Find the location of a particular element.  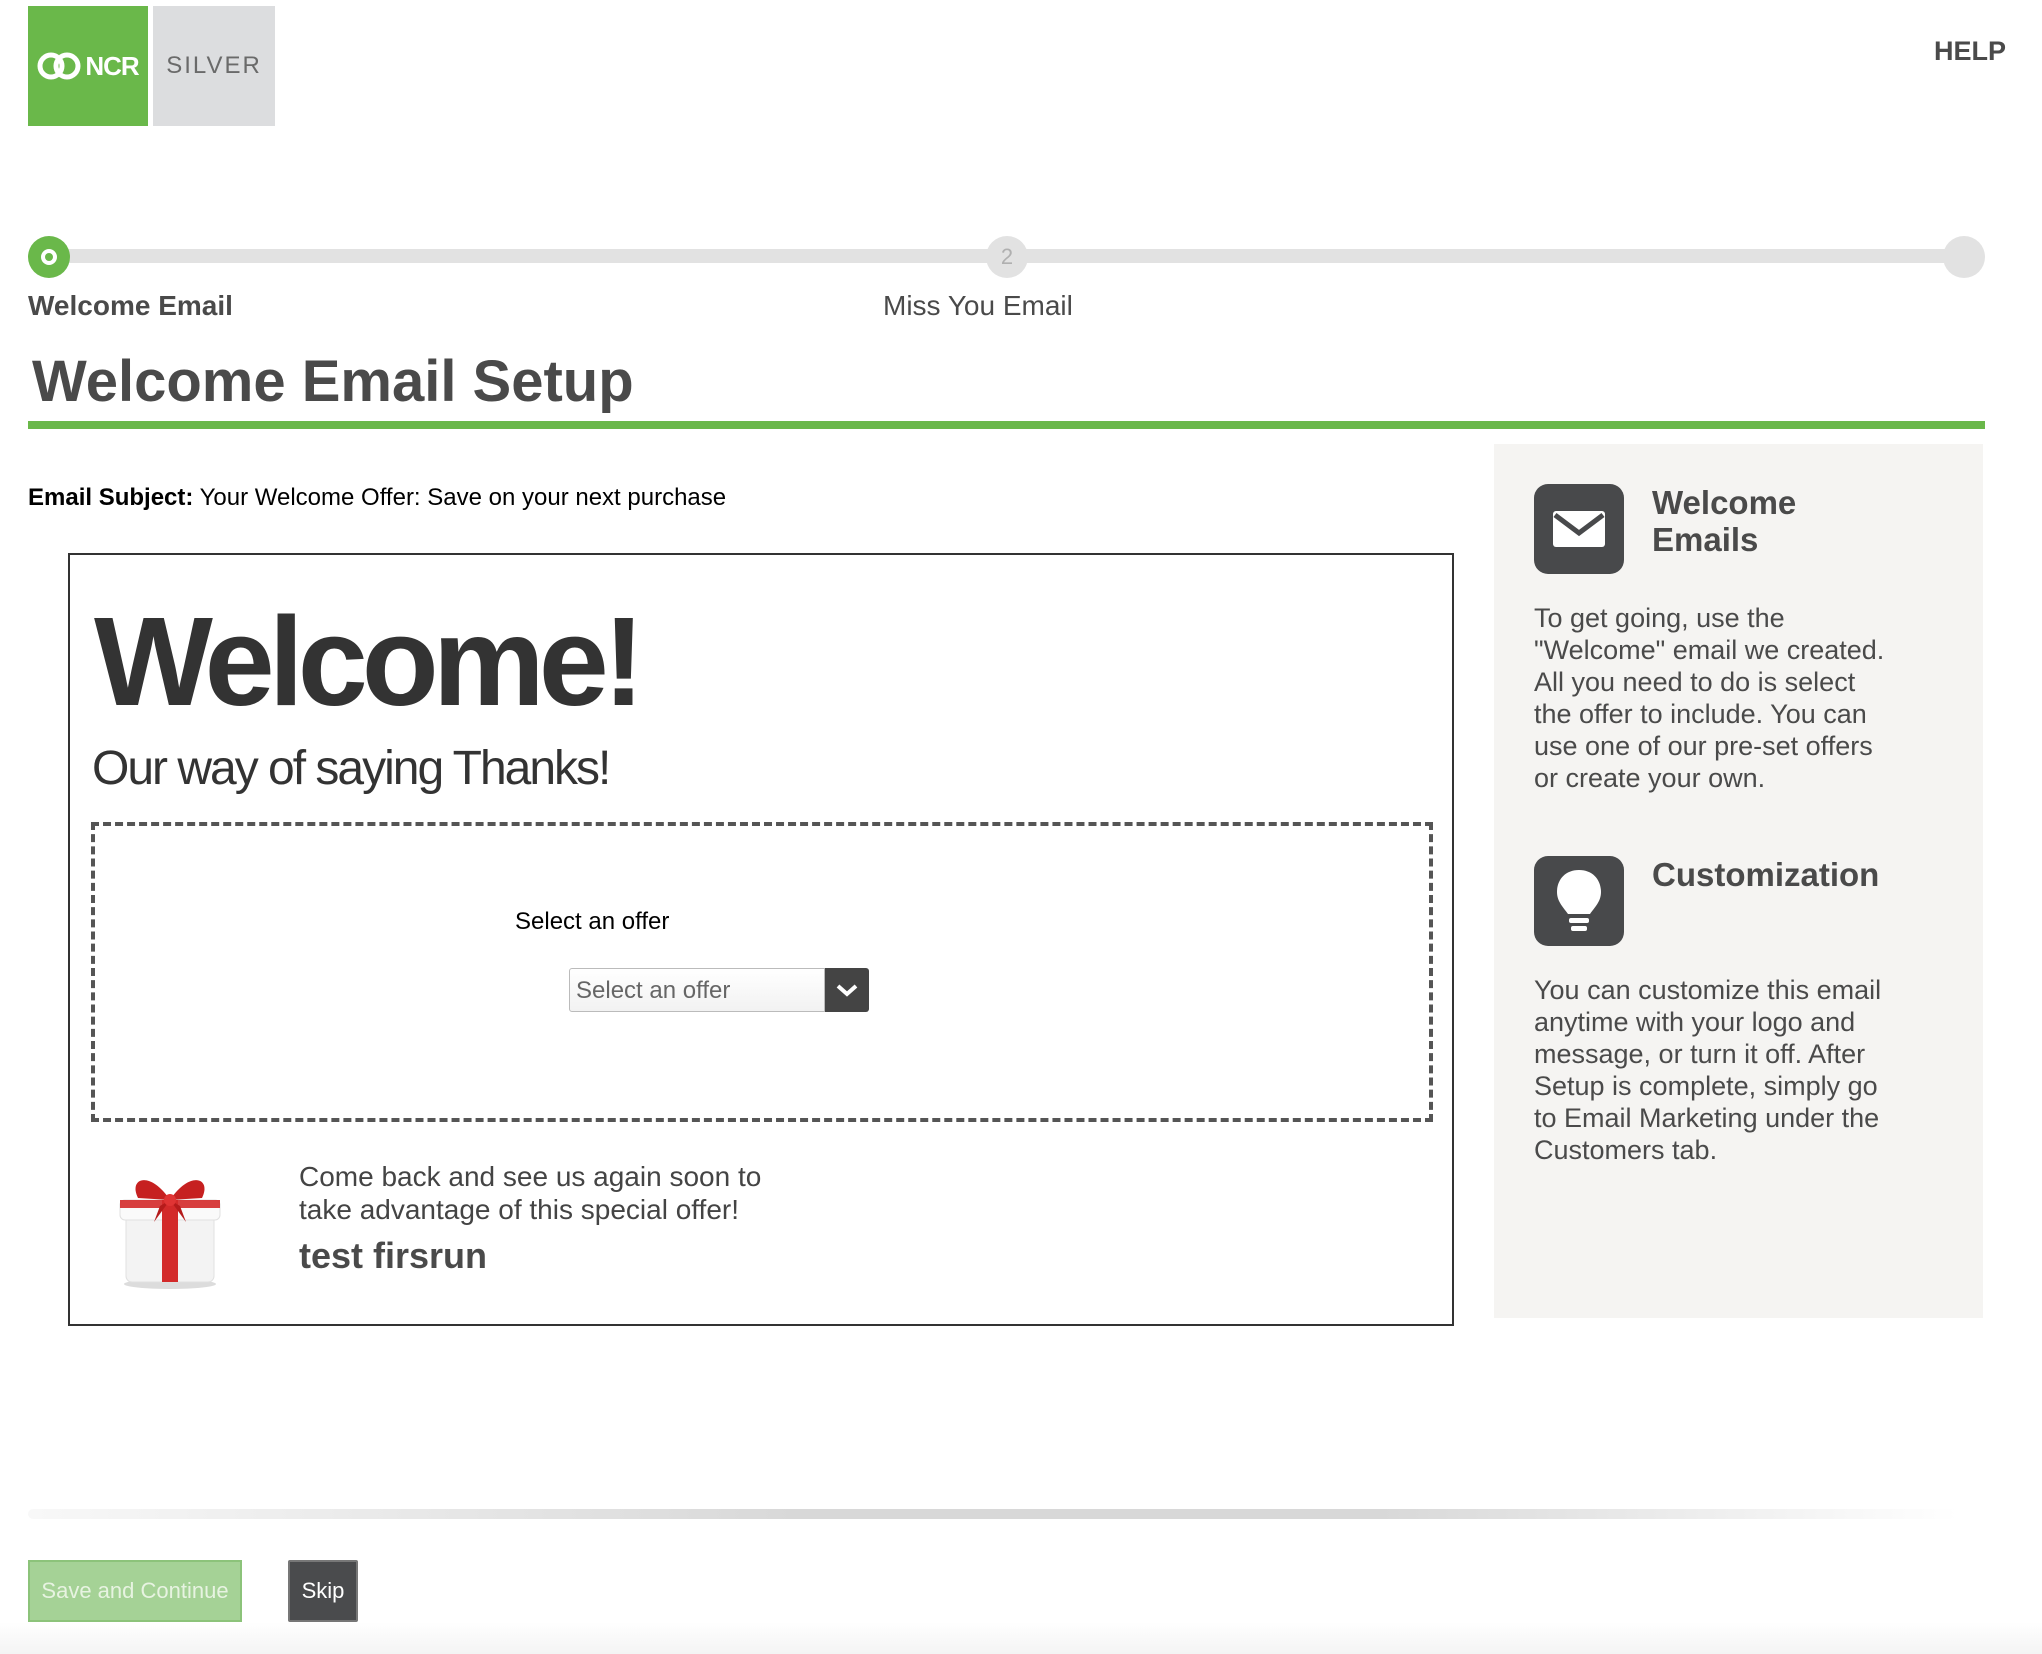

offer-select: Select an offer is located at coordinates (719, 990).